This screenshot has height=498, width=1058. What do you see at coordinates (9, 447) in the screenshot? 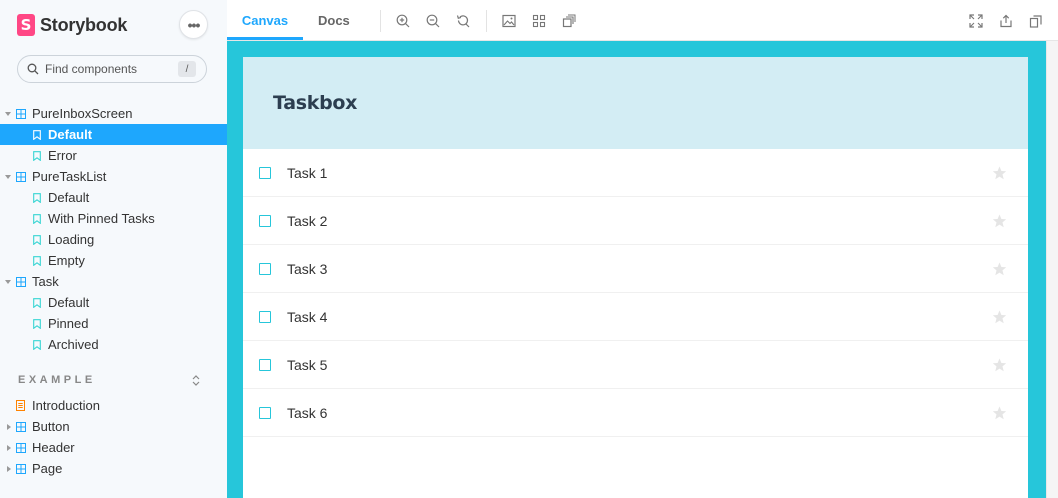
I see `caret-right-icon` at bounding box center [9, 447].